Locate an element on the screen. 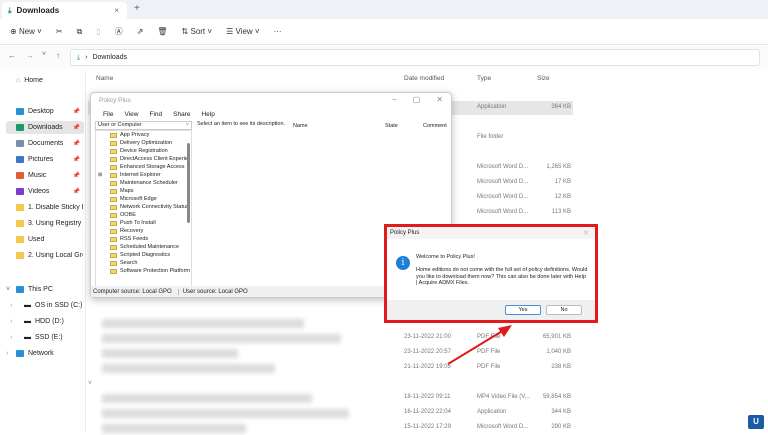 Image resolution: width=768 pixels, height=435 pixels. tree-item: Delivery Optimization is located at coordinates (143, 143).